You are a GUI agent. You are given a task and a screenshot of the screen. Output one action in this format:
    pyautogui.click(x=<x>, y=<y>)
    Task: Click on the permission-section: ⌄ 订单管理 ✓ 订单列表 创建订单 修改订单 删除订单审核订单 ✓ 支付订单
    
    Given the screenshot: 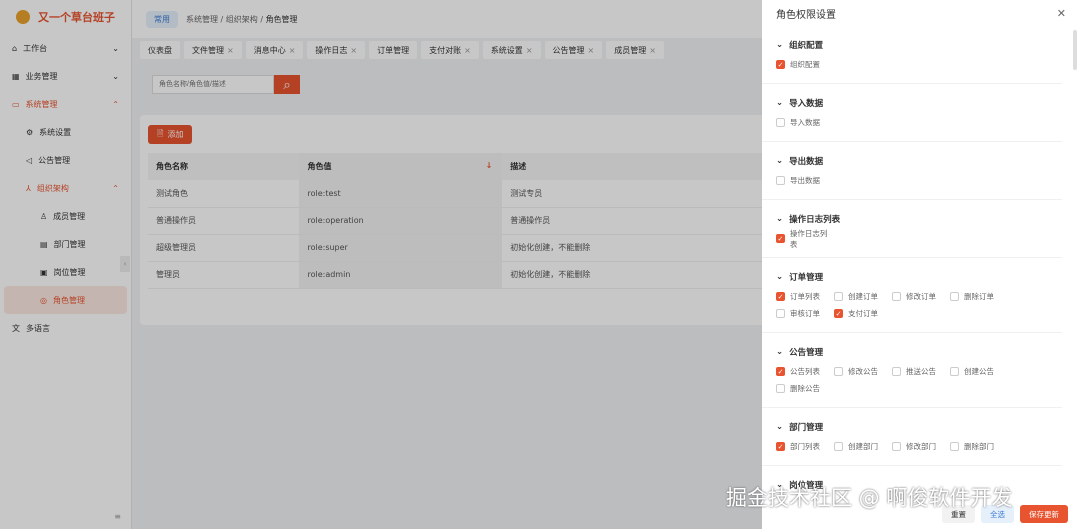 What is the action you would take?
    pyautogui.click(x=912, y=299)
    